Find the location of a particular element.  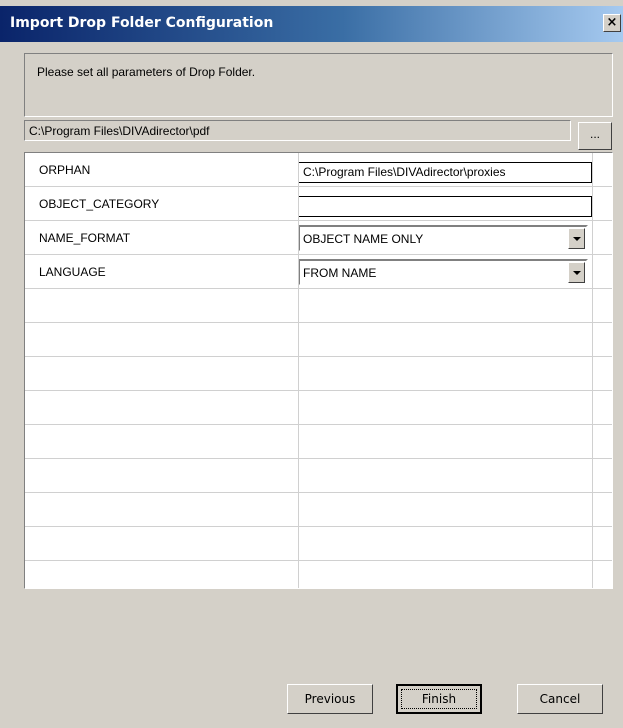

param-row-object-category: OBJECT_CATEGORY is located at coordinates (318, 204).